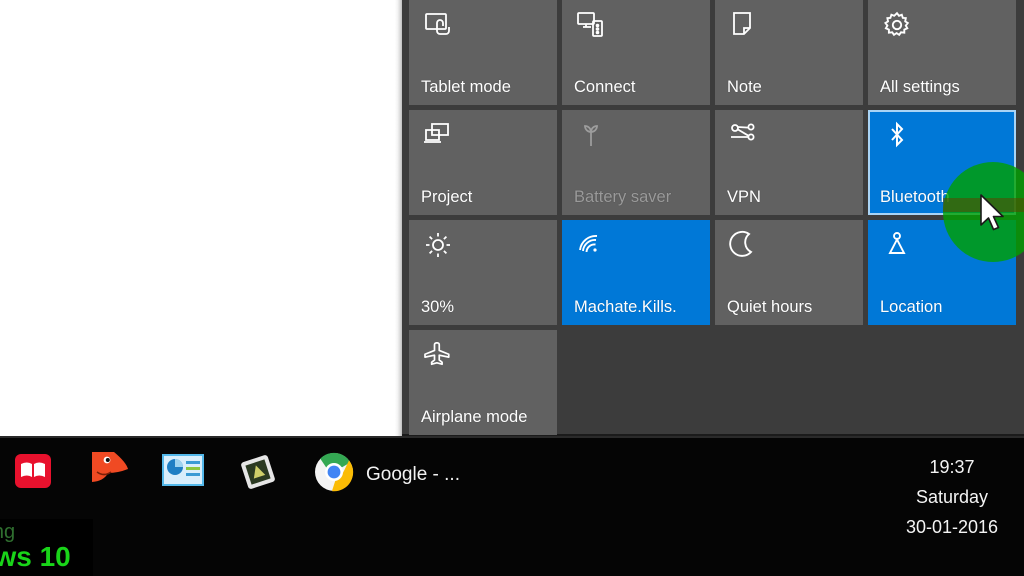 Image resolution: width=1024 pixels, height=576 pixels. I want to click on quick-action-project: Project, so click(483, 162).